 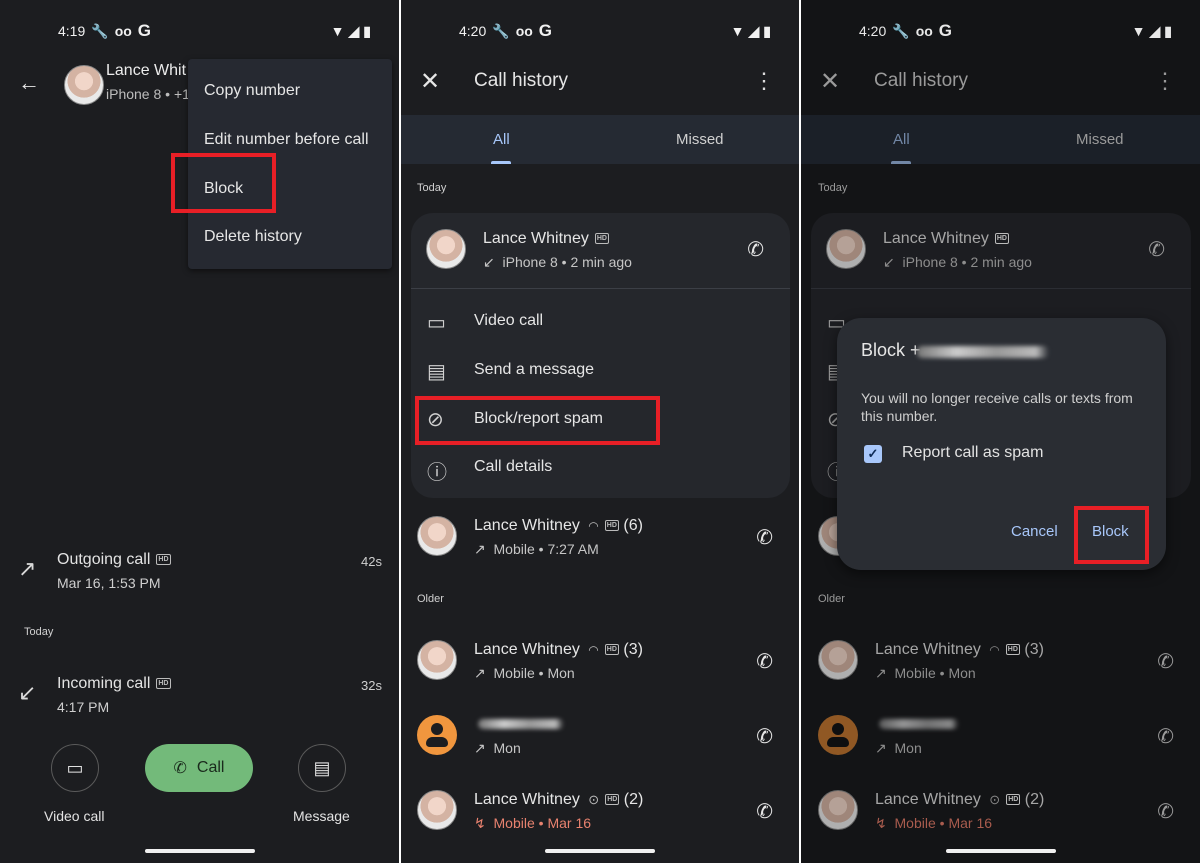 What do you see at coordinates (935, 673) in the screenshot?
I see `subtitle-text: Mobile • Mon` at bounding box center [935, 673].